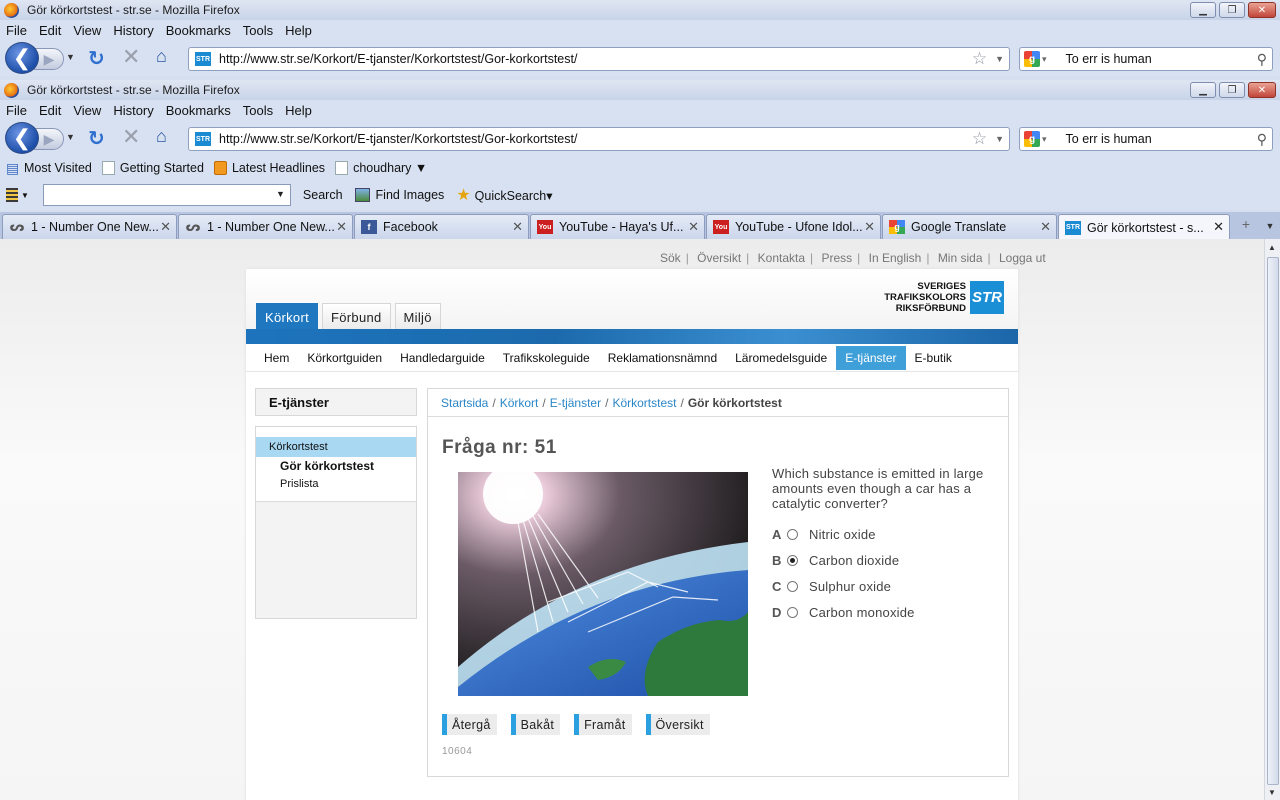  What do you see at coordinates (1022, 258) in the screenshot?
I see `toplink-logga-ut: Logga ut` at bounding box center [1022, 258].